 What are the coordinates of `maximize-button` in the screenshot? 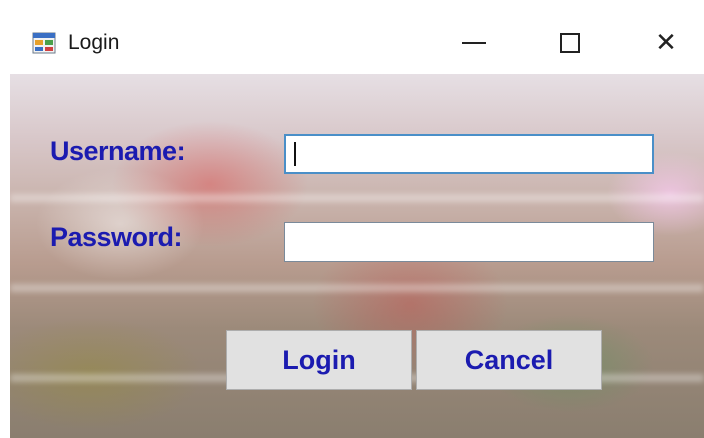 It's located at (570, 43).